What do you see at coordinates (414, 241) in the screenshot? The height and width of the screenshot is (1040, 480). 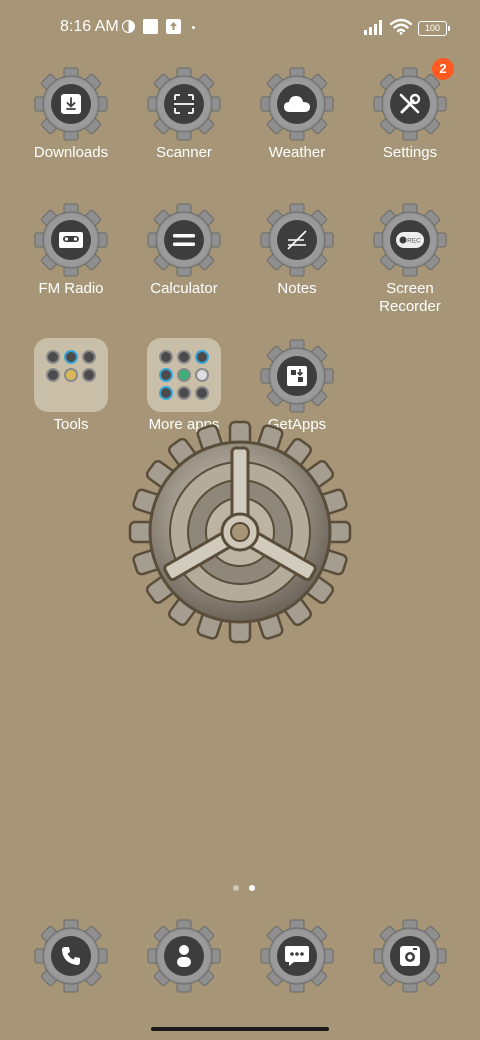 I see `rec-text: REC` at bounding box center [414, 241].